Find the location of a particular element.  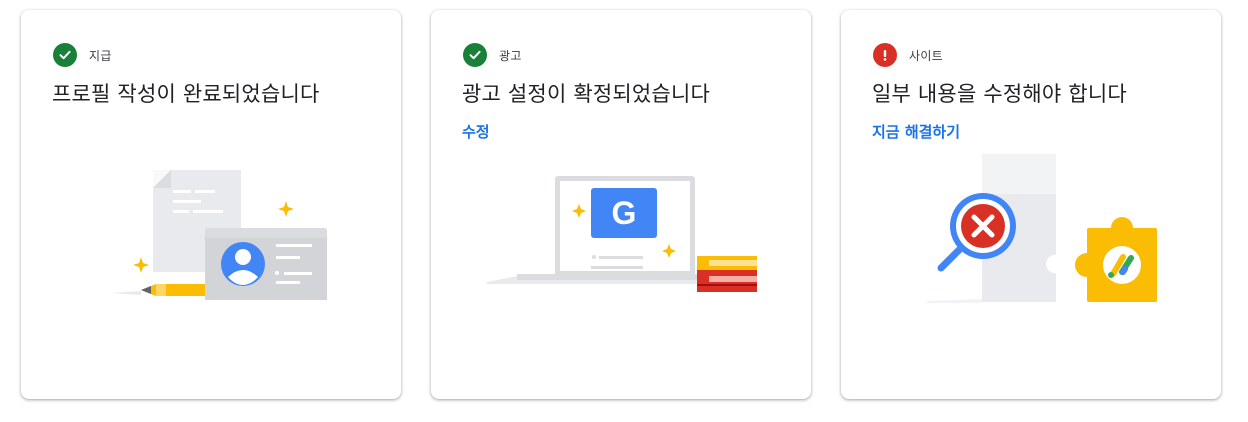

laptop-illustration: G is located at coordinates (622, 234).